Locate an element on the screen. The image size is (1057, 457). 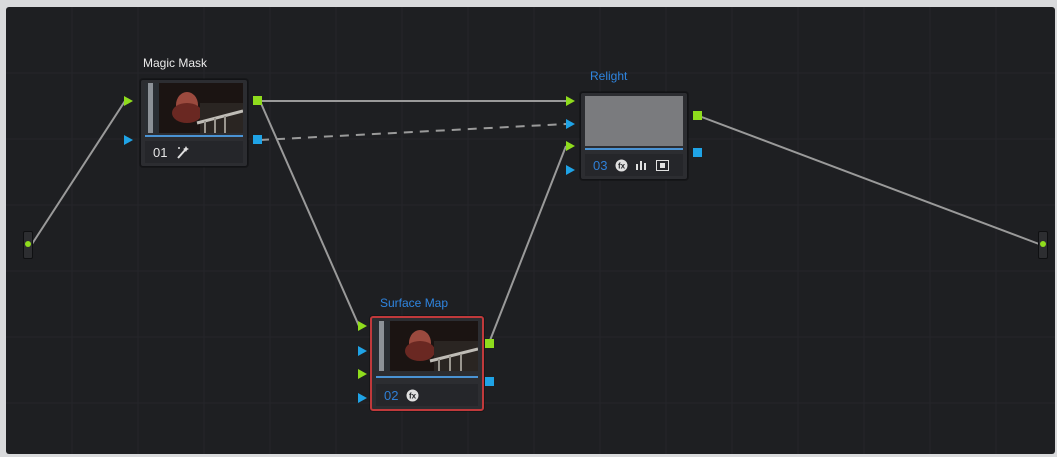
relight-key-output is located at coordinates (697, 152).